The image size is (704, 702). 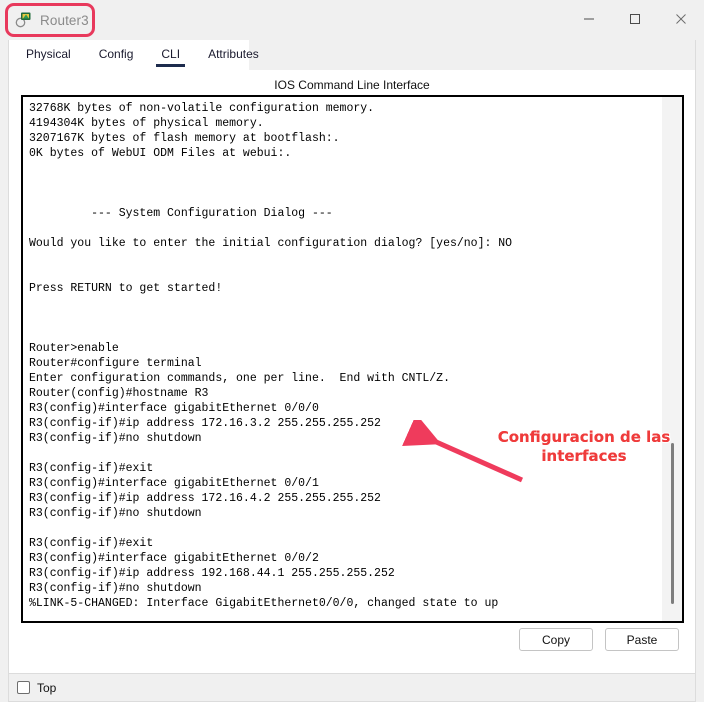 I want to click on window-controls, so click(x=635, y=19).